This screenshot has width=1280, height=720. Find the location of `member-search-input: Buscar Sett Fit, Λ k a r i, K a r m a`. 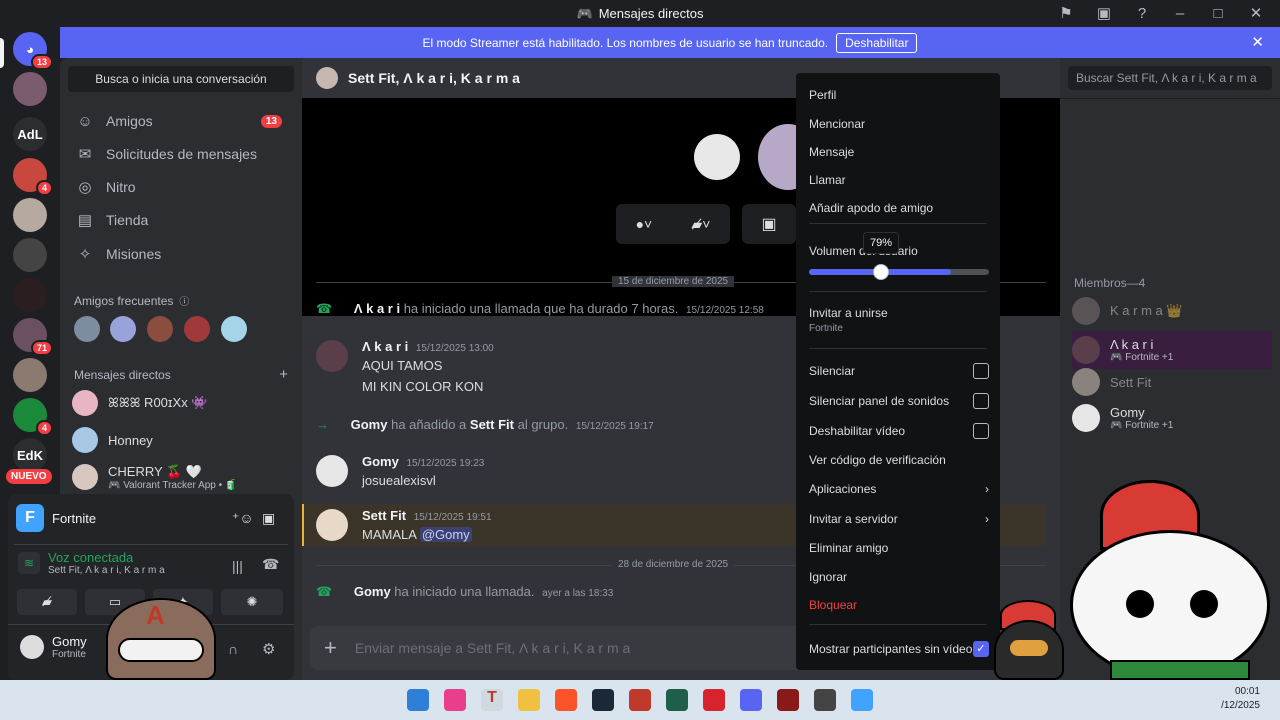

member-search-input: Buscar Sett Fit, Λ k a r i, K a r m a is located at coordinates (1170, 78).